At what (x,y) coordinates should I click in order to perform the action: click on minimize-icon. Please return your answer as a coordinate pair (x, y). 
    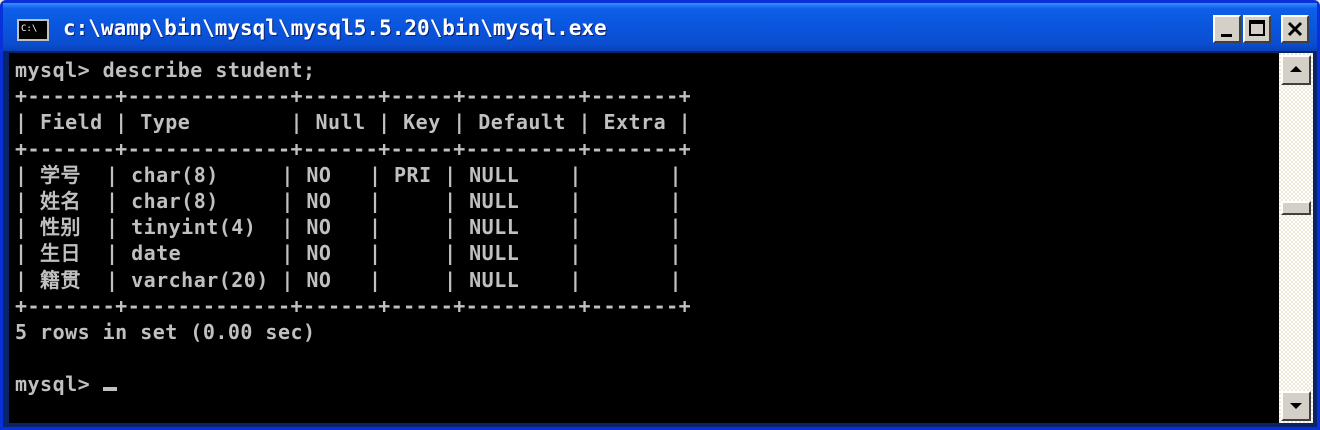
    Looking at the image, I should click on (1226, 35).